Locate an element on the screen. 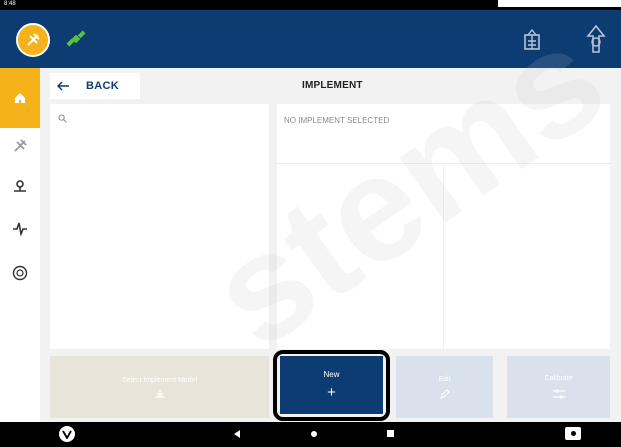 The height and width of the screenshot is (447, 621). guidance-icon is located at coordinates (20, 145).